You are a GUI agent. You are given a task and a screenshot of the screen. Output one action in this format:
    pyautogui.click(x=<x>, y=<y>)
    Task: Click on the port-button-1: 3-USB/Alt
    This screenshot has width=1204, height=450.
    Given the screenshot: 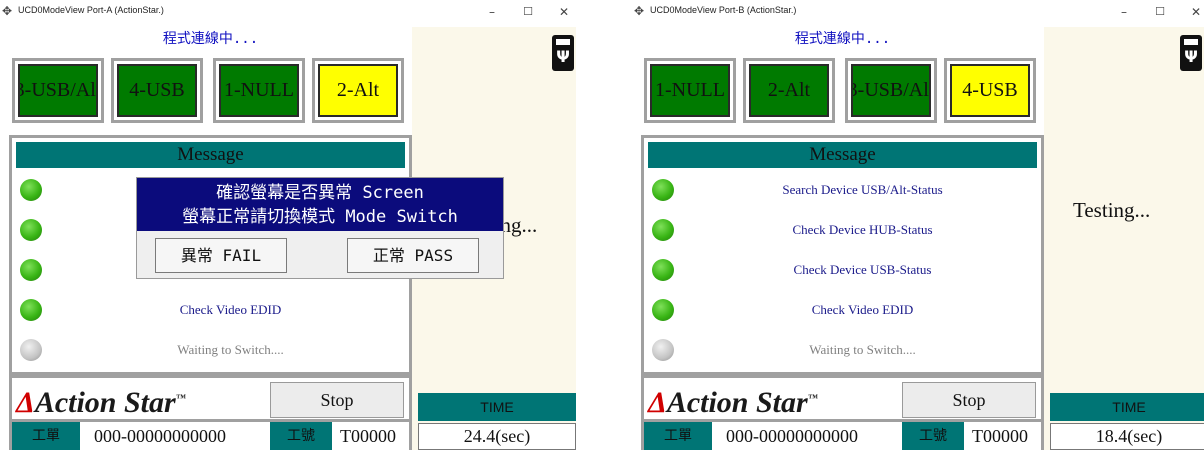 What is the action you would take?
    pyautogui.click(x=58, y=90)
    